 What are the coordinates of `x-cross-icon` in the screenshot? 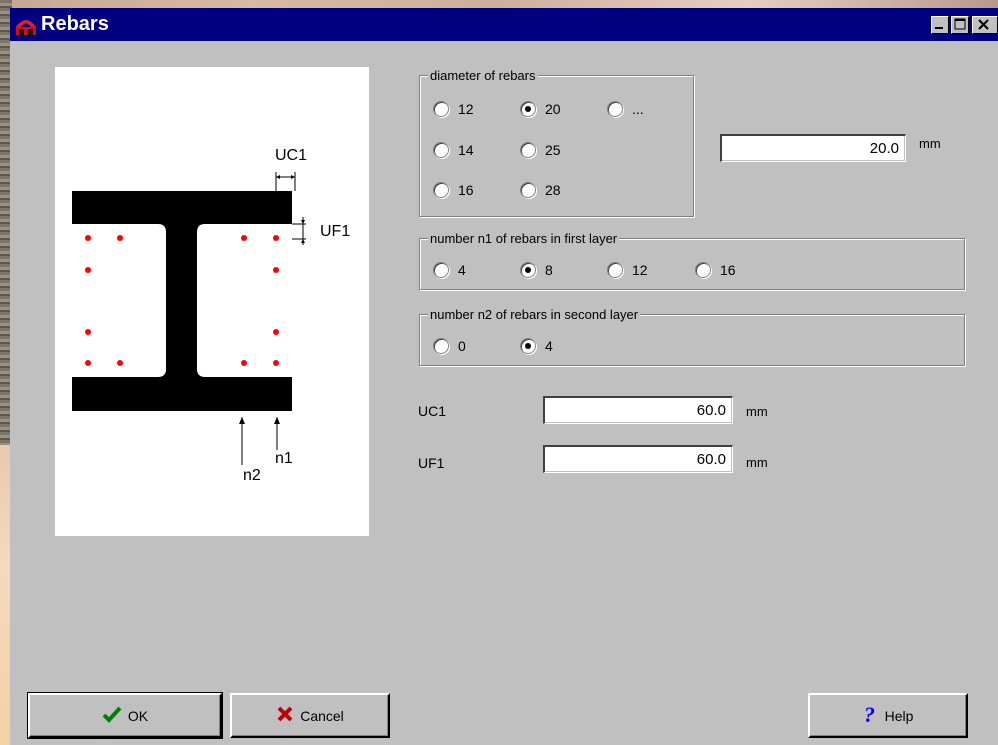 It's located at (285, 715).